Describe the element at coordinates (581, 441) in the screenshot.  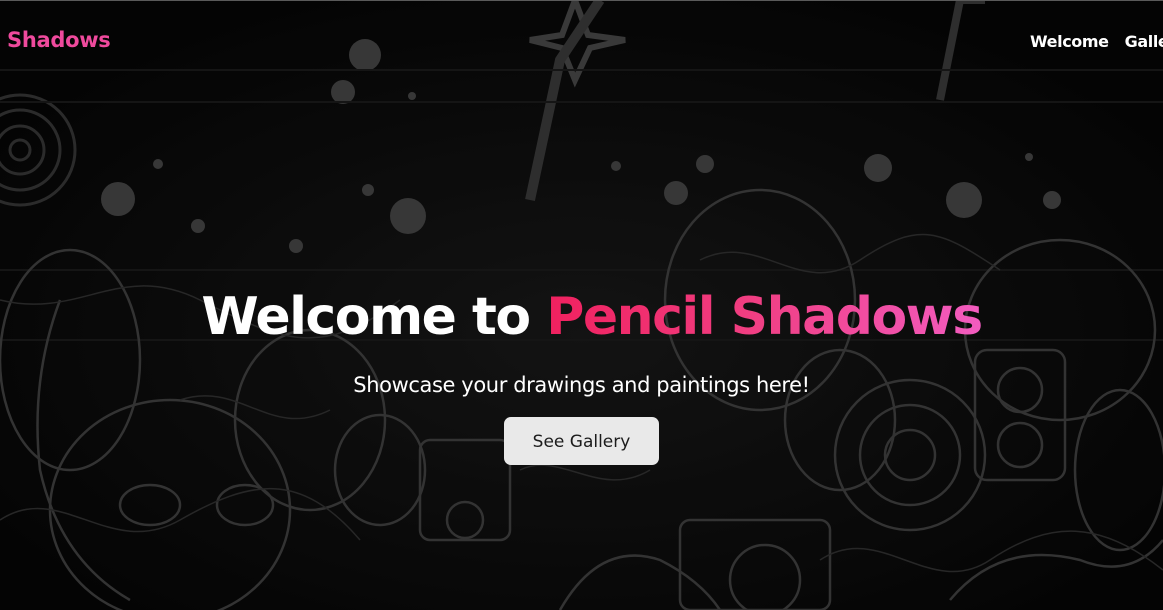
I see `see-gallery-button: See Gallery` at that location.